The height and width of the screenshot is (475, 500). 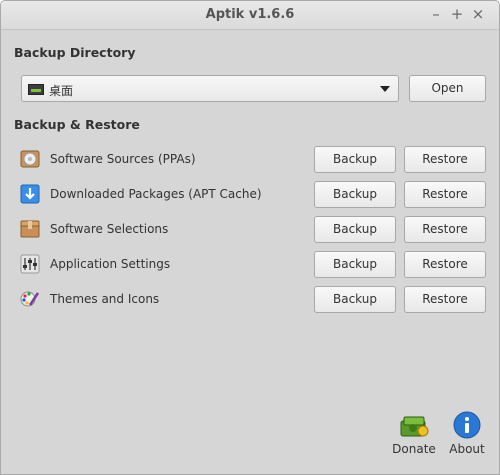 I want to click on list-item-software-selections: Software Selections Backup Restore, so click(x=250, y=229).